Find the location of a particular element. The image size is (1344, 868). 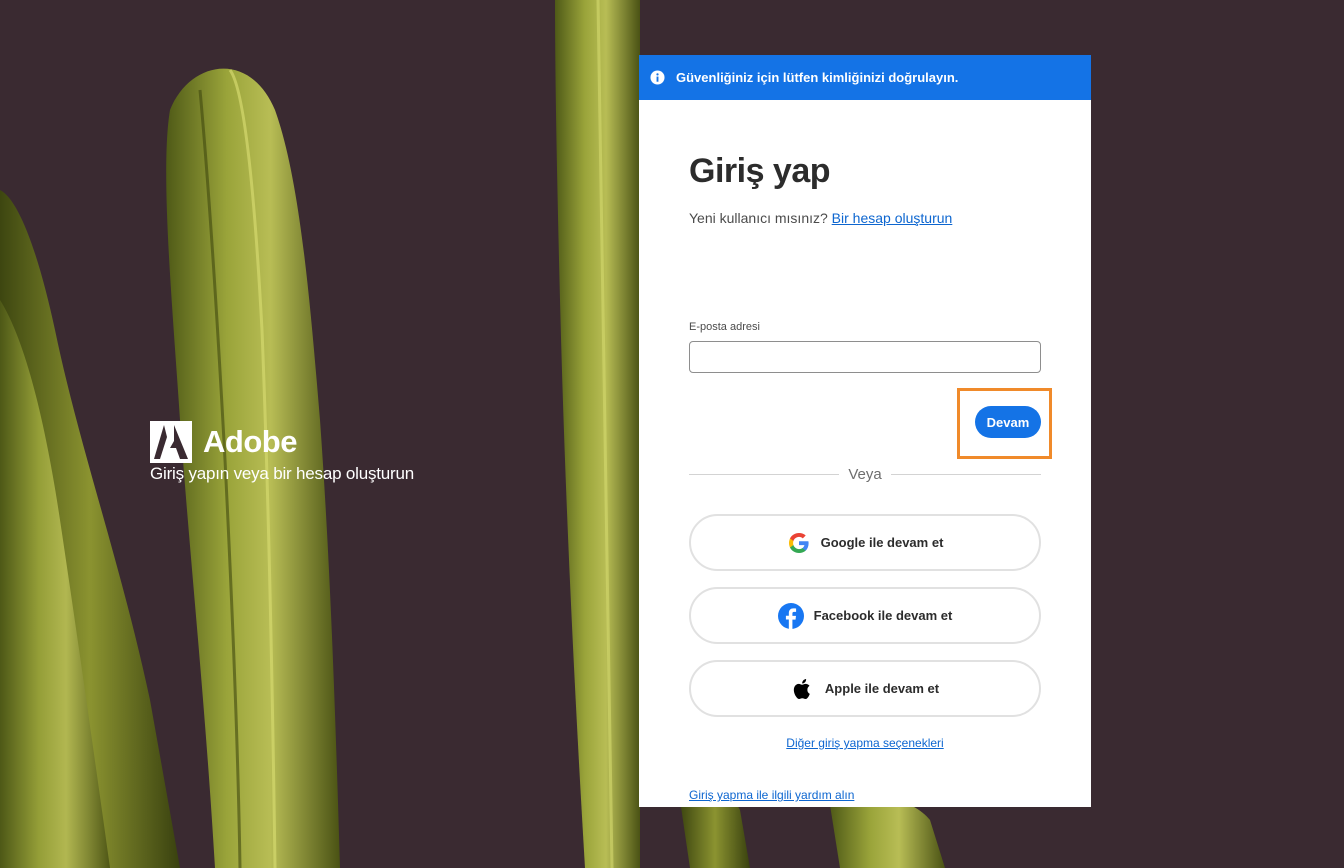

google-button-label: Google ile devam et is located at coordinates (882, 542).